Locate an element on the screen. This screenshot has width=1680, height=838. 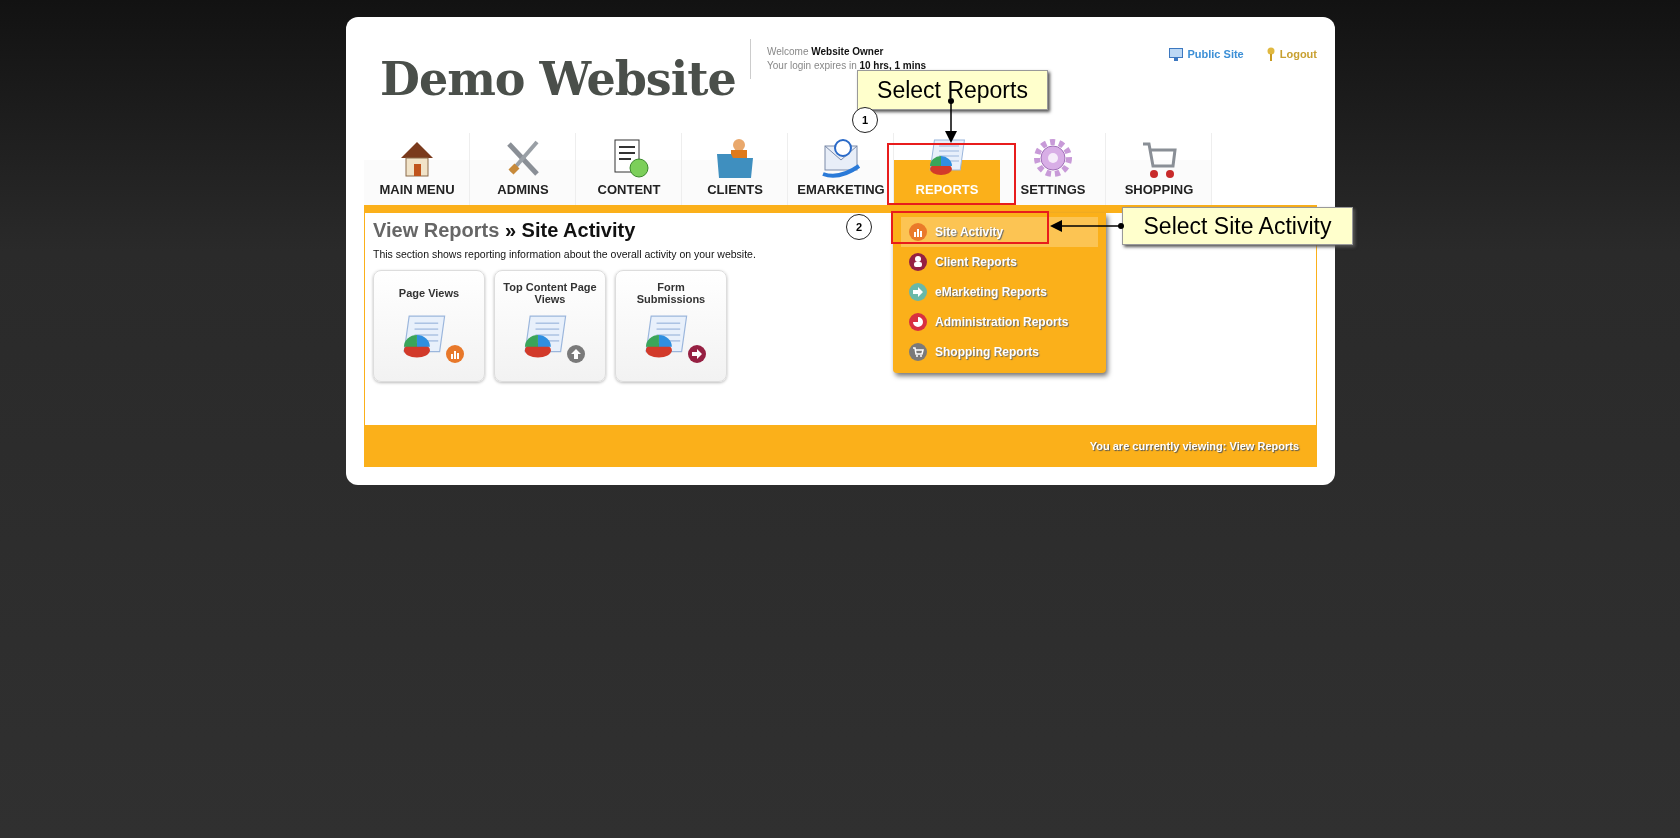
monitor-icon is located at coordinates (1176, 54).